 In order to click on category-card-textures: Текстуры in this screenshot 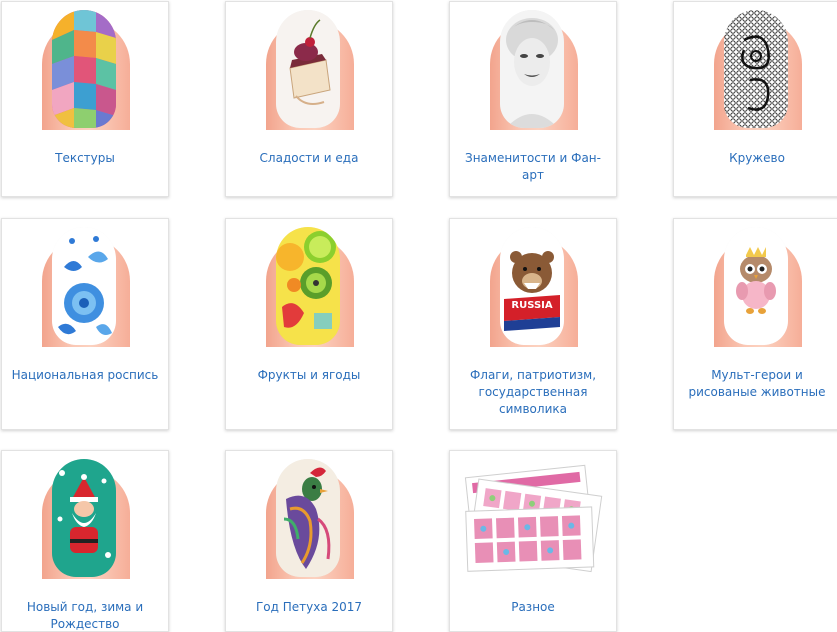, I will do `click(85, 99)`.